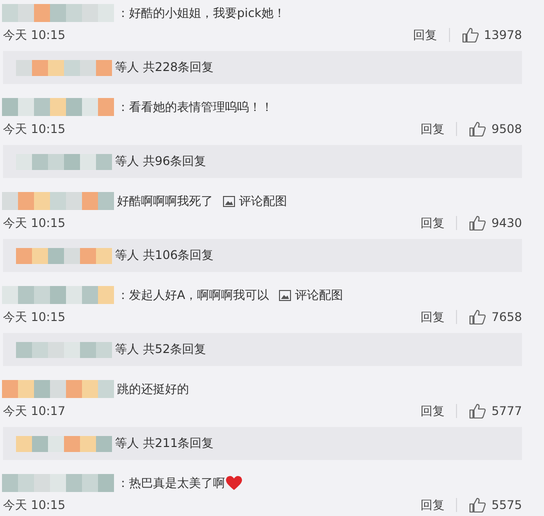  I want to click on like-button: 5575, so click(495, 505).